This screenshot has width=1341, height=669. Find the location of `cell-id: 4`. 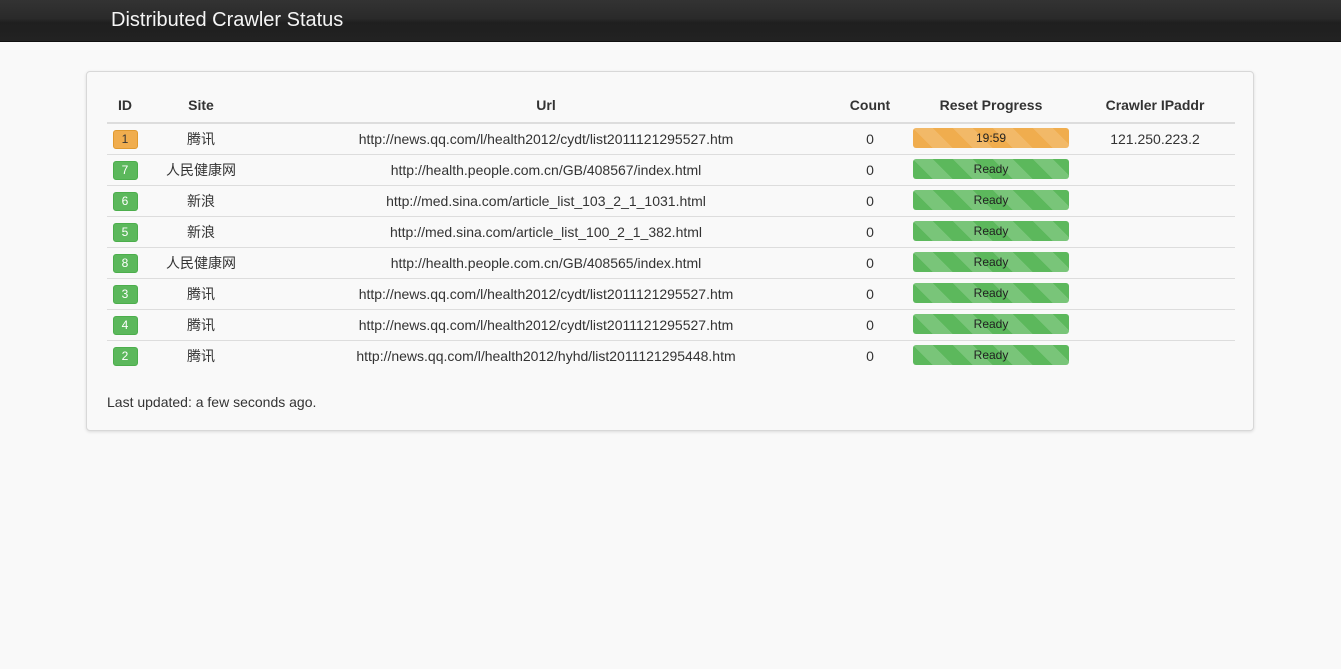

cell-id: 4 is located at coordinates (125, 325).